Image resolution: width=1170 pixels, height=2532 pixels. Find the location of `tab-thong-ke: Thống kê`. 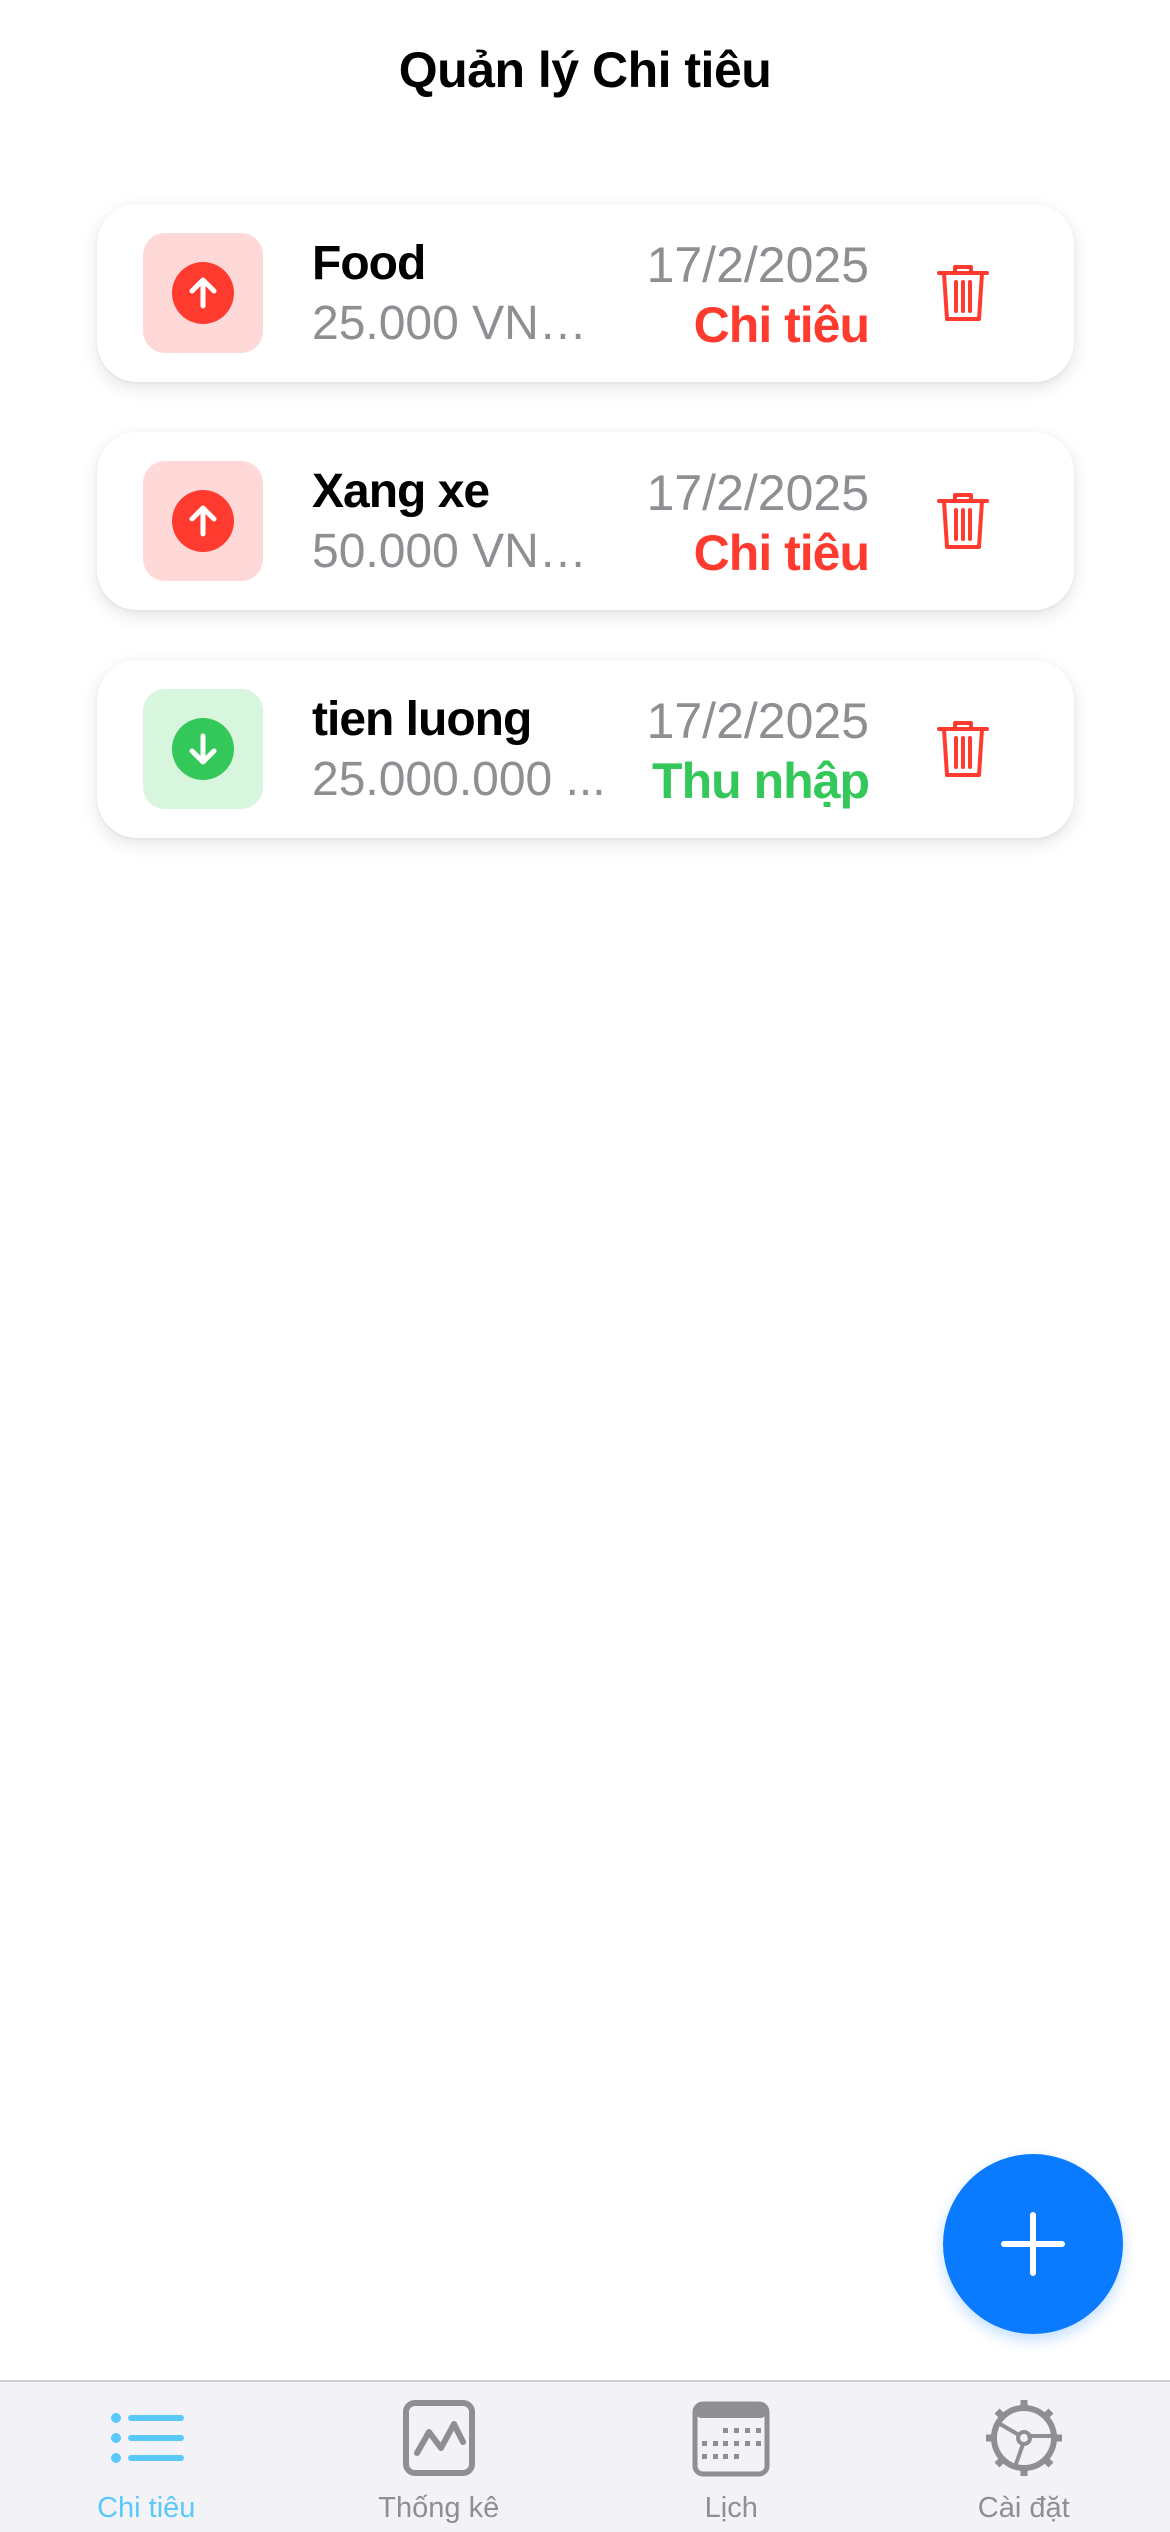

tab-thong-ke: Thống kê is located at coordinates (439, 2457).